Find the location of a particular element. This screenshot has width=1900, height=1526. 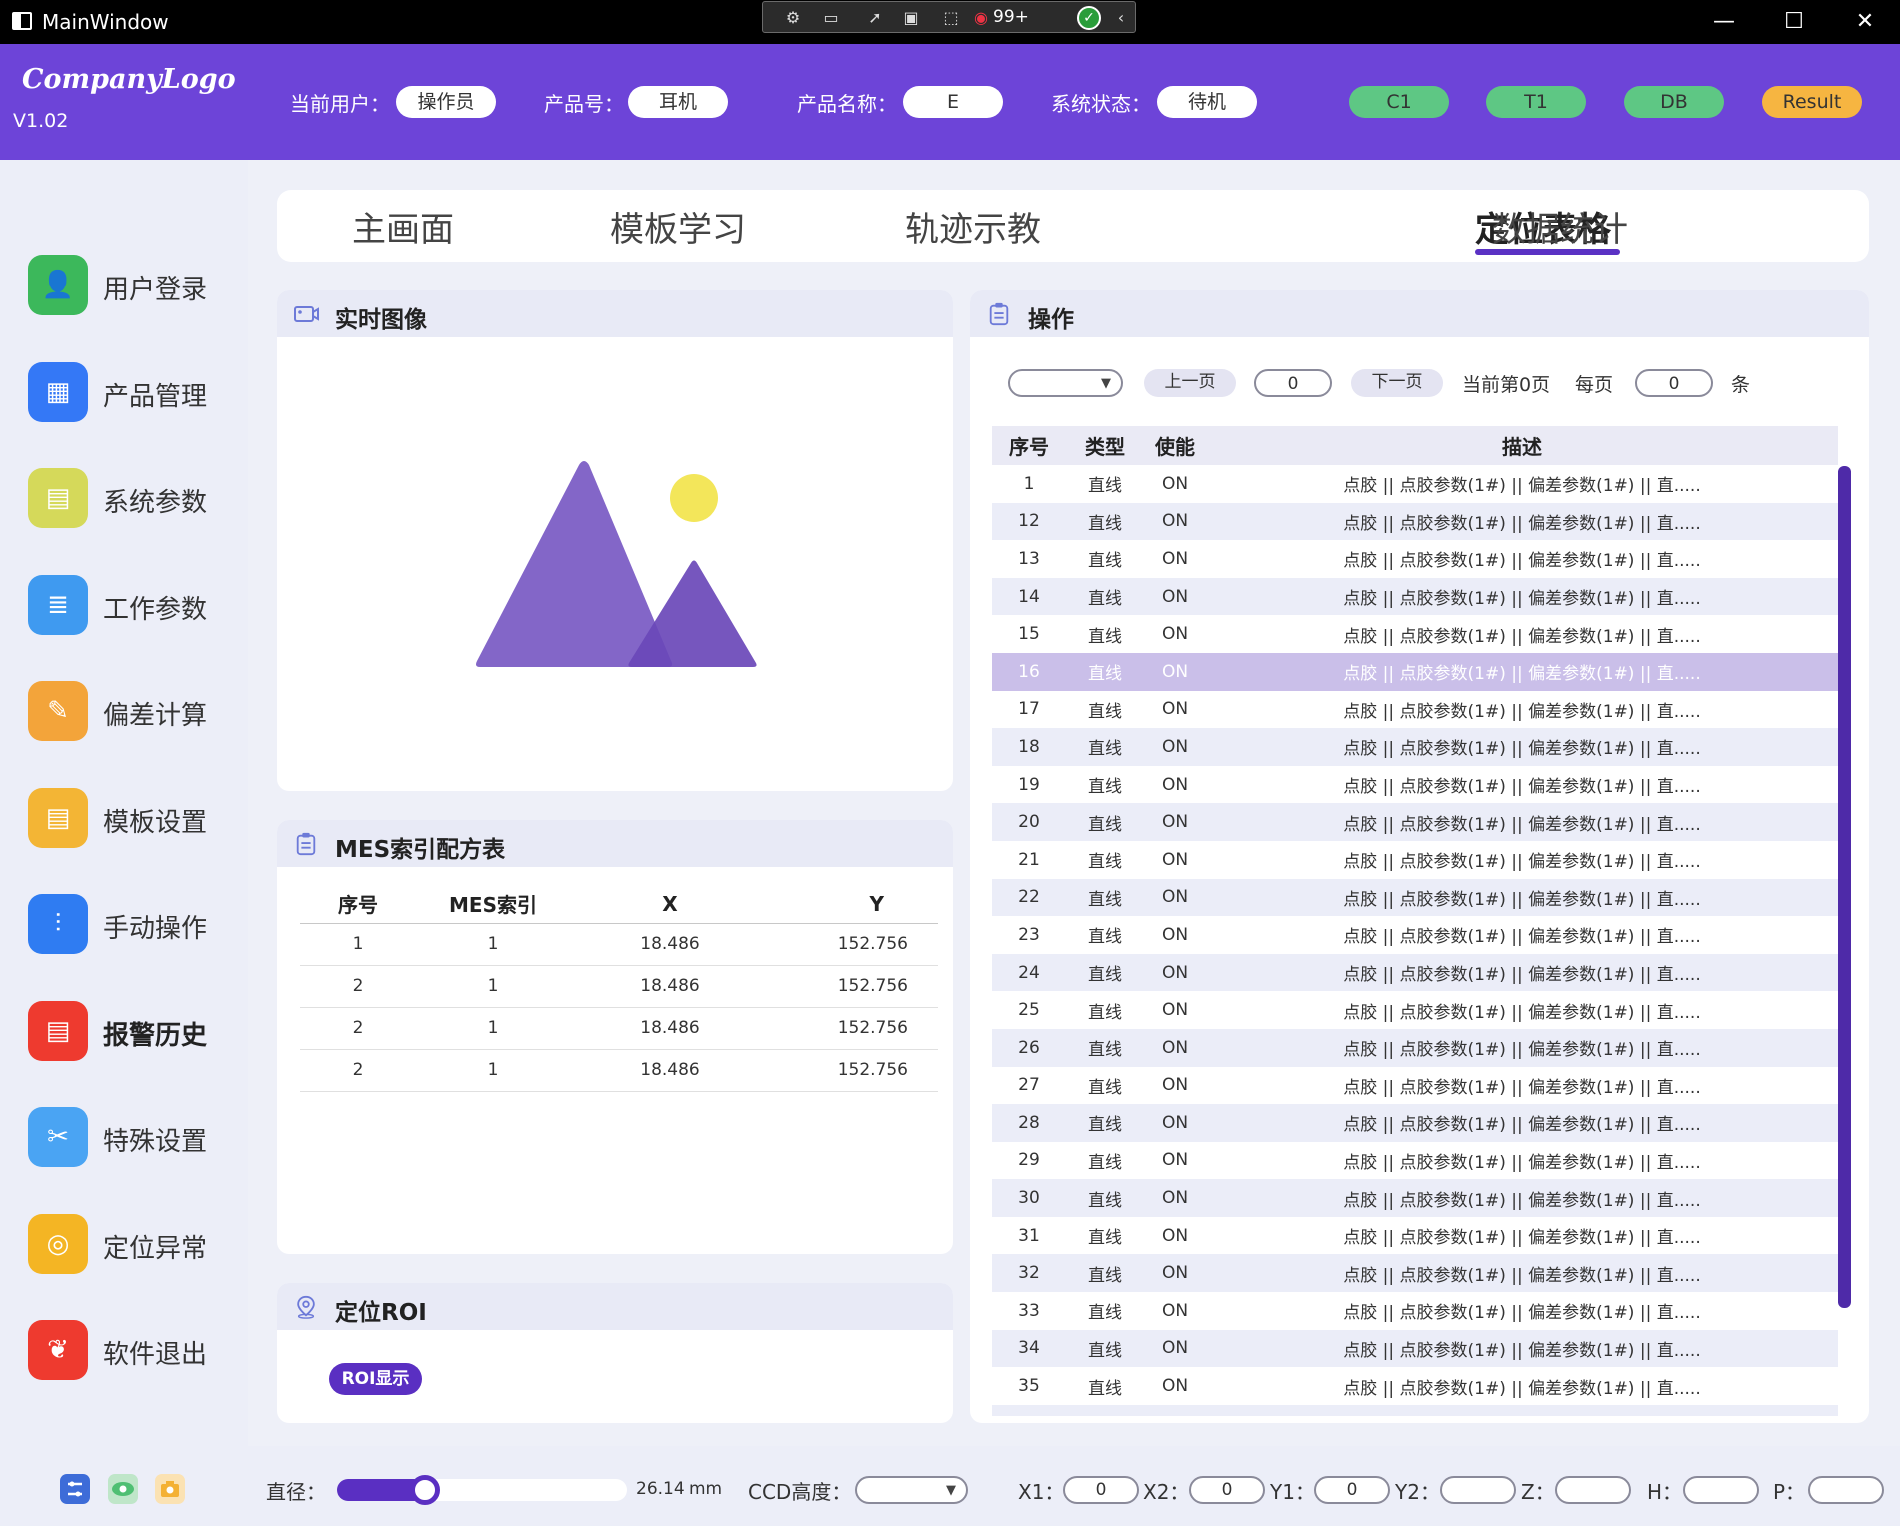

pointer-select-icon: ➚ is located at coordinates (875, 18).